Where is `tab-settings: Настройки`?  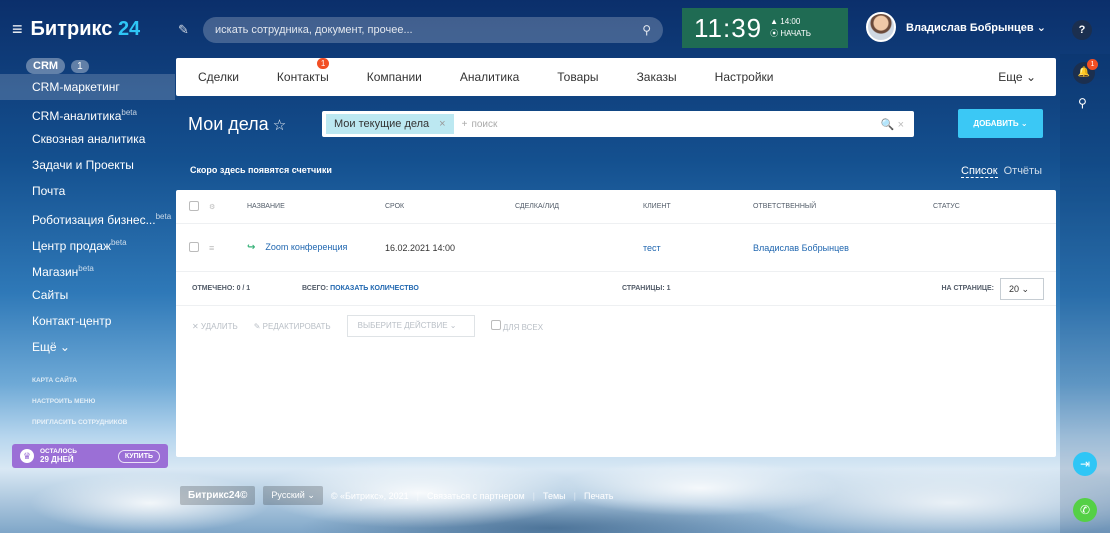 tab-settings: Настройки is located at coordinates (744, 77).